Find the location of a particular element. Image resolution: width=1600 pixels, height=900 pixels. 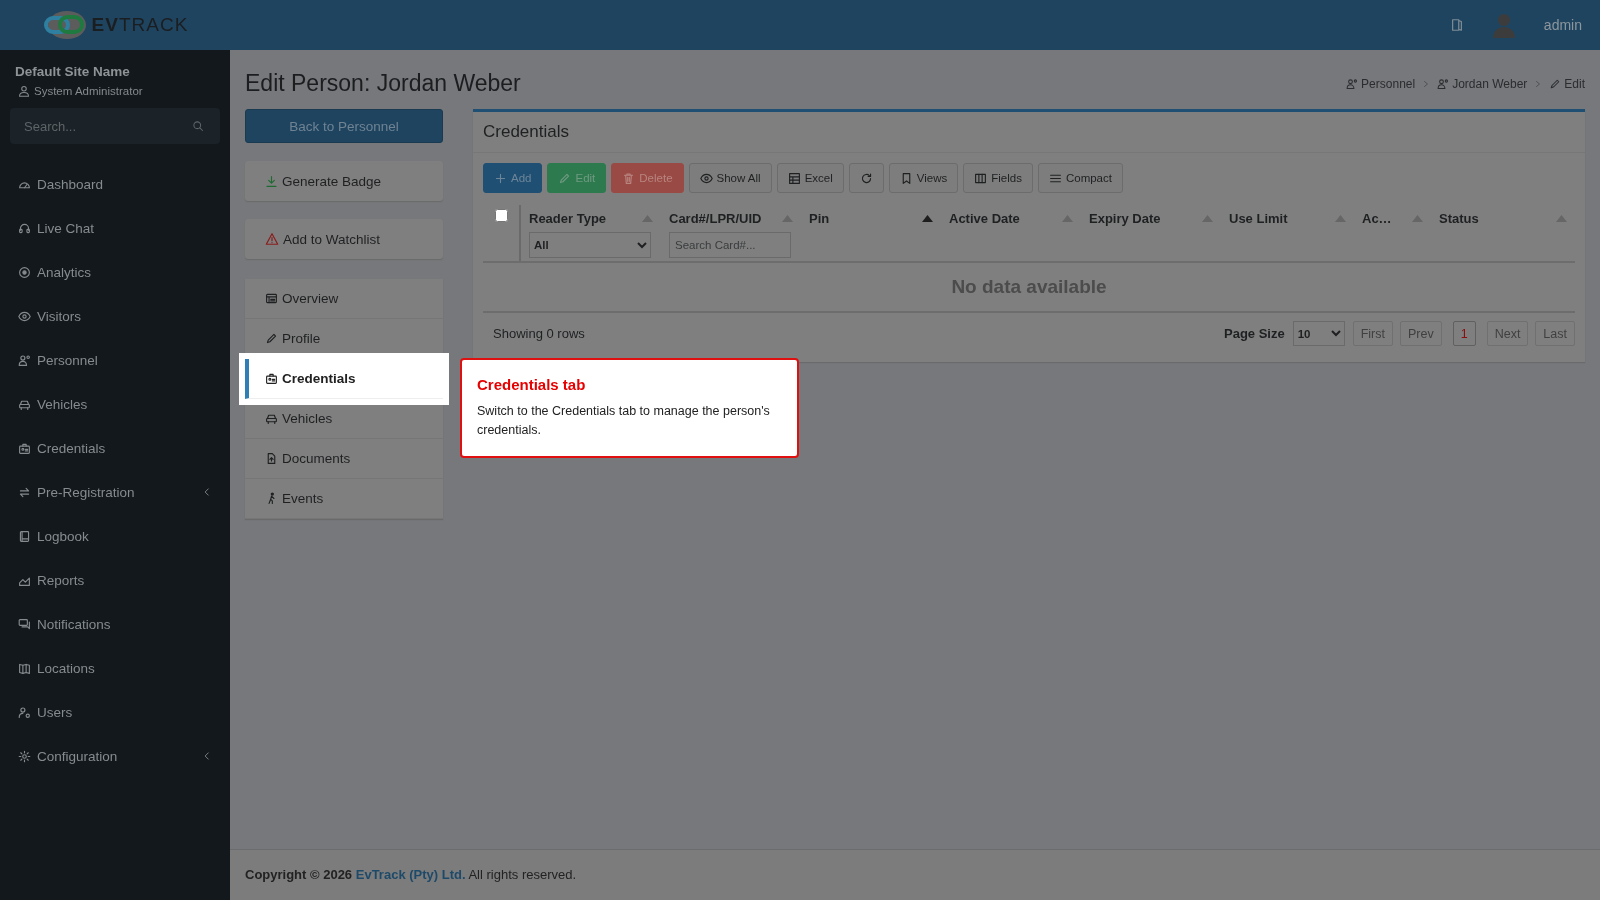

sidebar-item: Dashboard is located at coordinates (115, 184).